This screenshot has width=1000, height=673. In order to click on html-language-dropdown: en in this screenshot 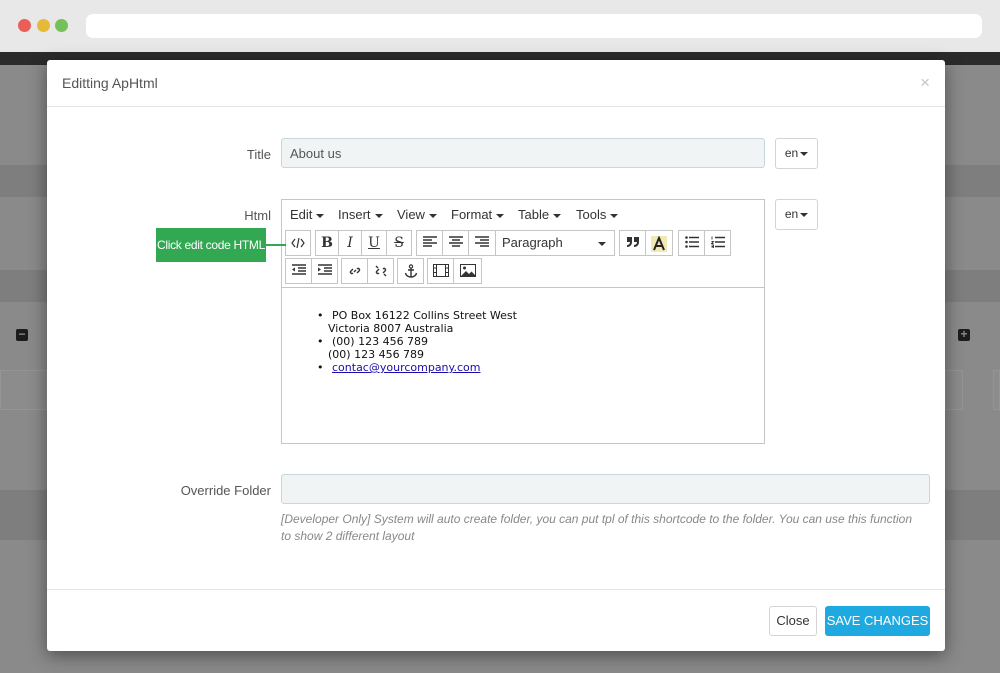, I will do `click(796, 214)`.